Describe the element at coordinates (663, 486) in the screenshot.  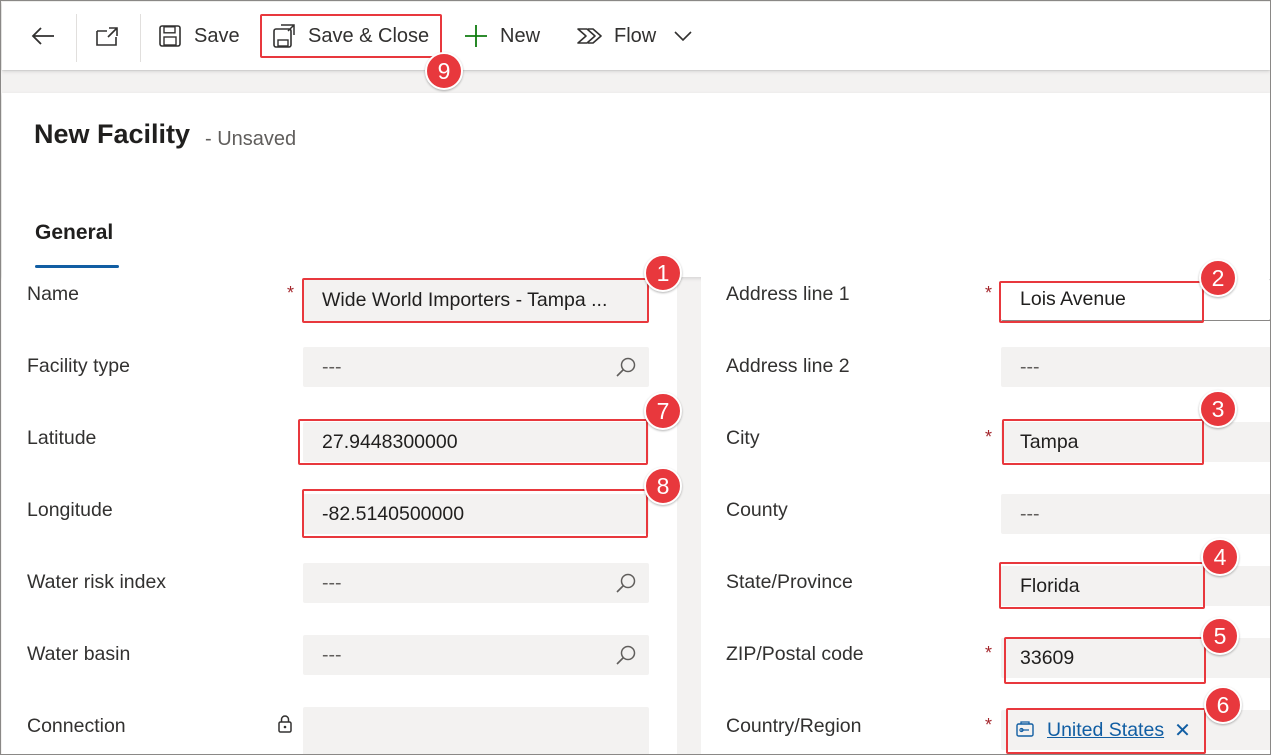
I see `annotation-badge-8: 8` at that location.